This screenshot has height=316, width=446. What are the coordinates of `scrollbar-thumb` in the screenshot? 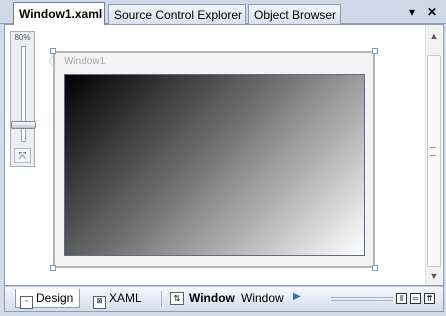 It's located at (434, 161).